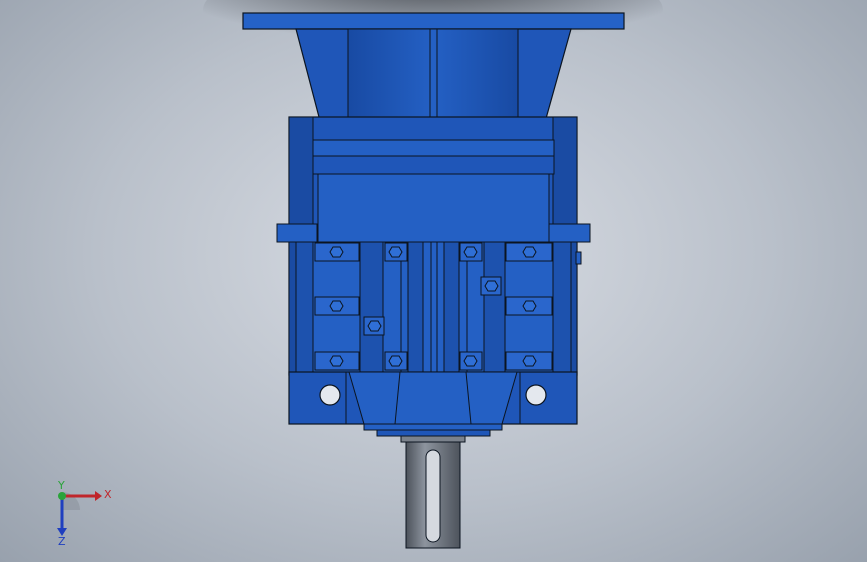 The width and height of the screenshot is (867, 562). What do you see at coordinates (98, 496) in the screenshot?
I see `x-axis-arrowhead` at bounding box center [98, 496].